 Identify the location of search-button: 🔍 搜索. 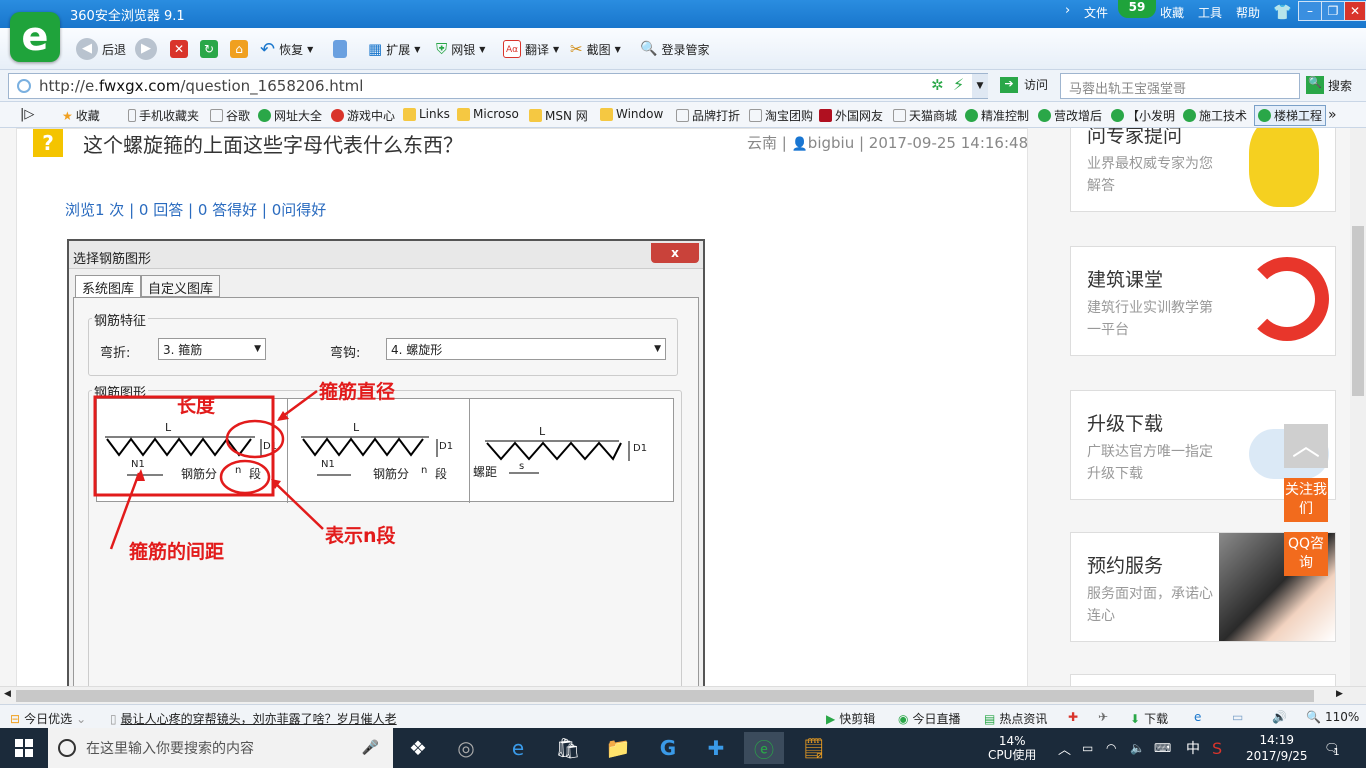
(1329, 85).